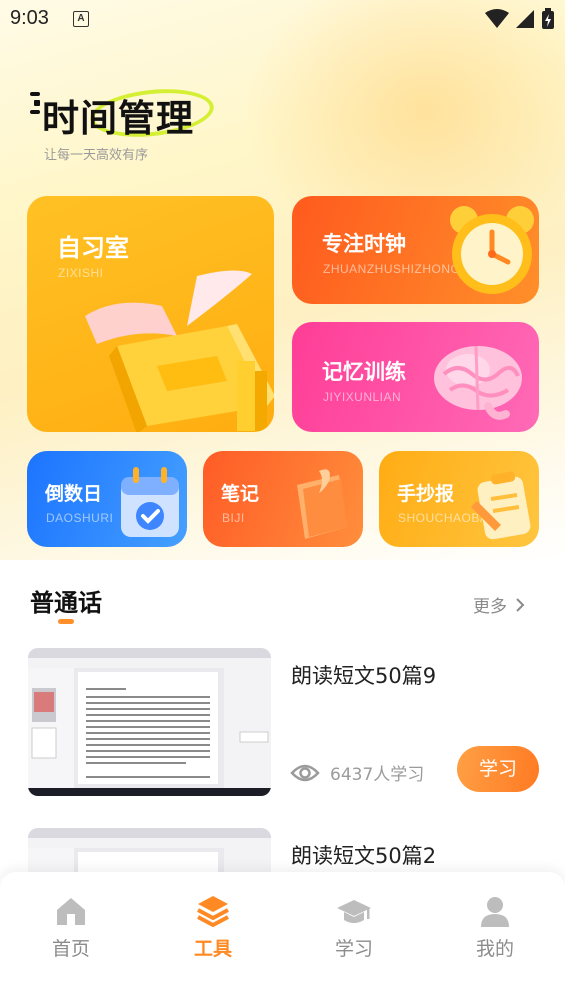 The width and height of the screenshot is (565, 1004). What do you see at coordinates (283, 499) in the screenshot?
I see `notes-card: 笔记 BIJI` at bounding box center [283, 499].